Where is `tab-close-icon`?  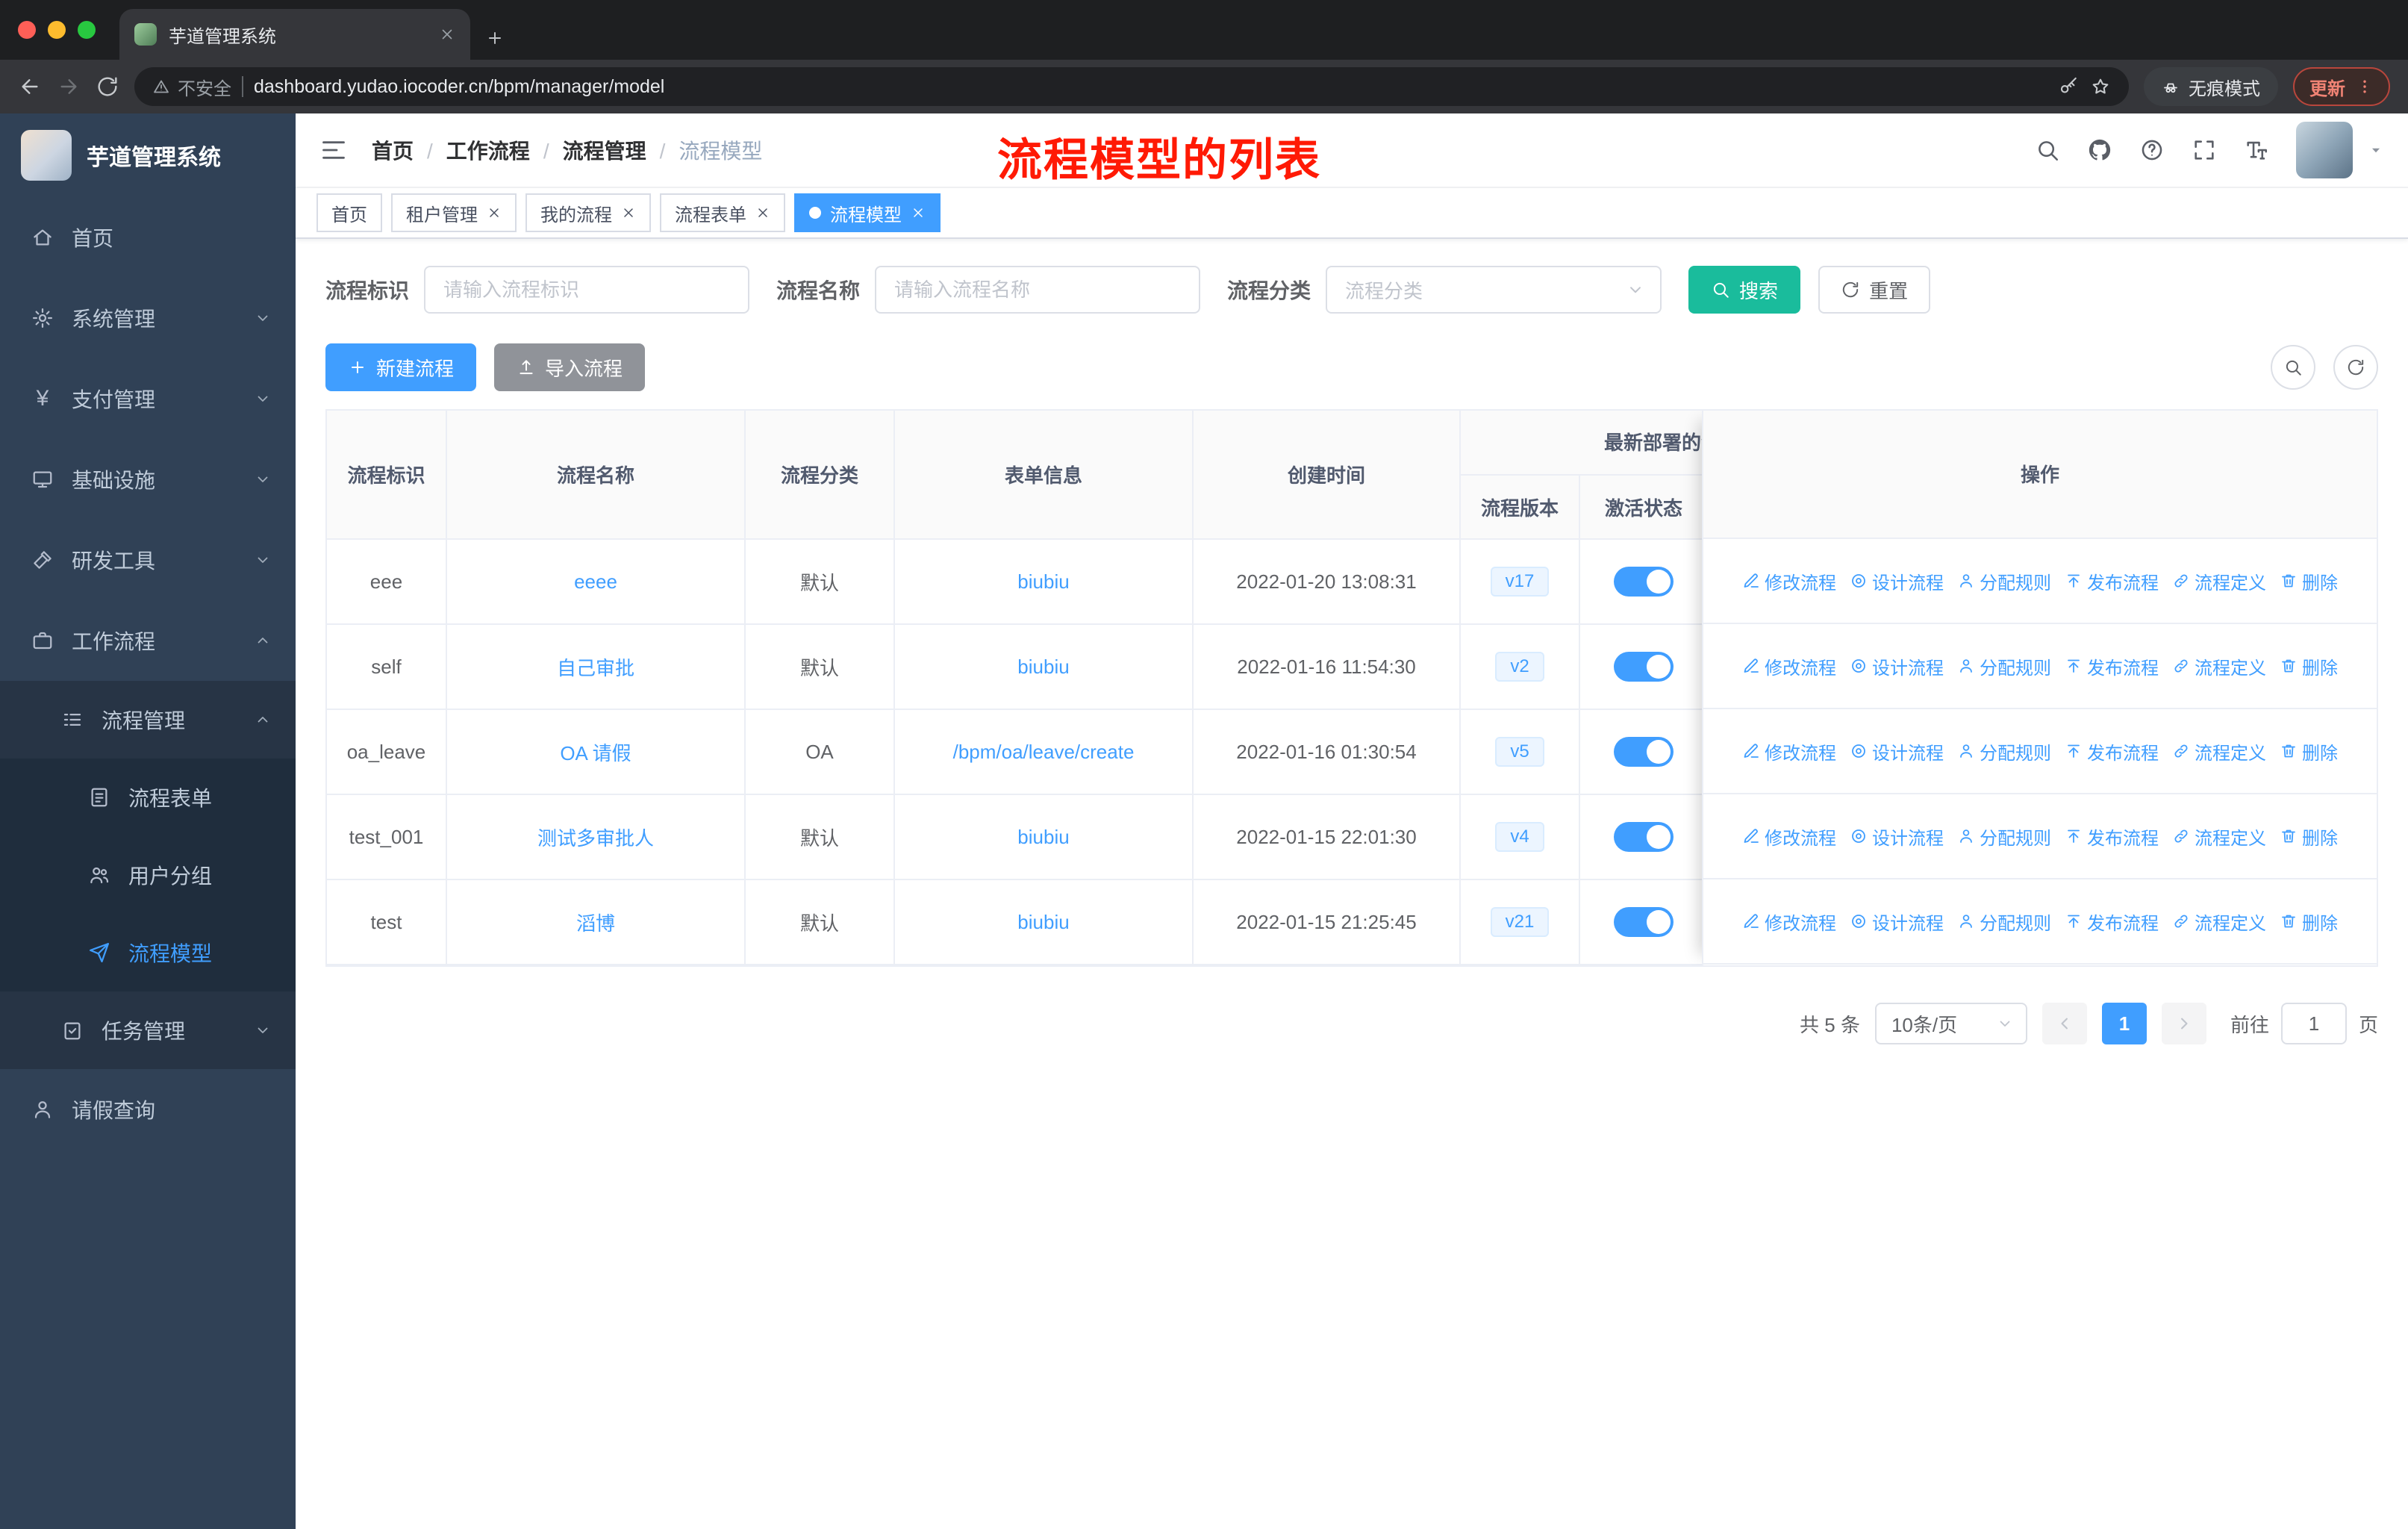
tab-close-icon is located at coordinates (447, 34).